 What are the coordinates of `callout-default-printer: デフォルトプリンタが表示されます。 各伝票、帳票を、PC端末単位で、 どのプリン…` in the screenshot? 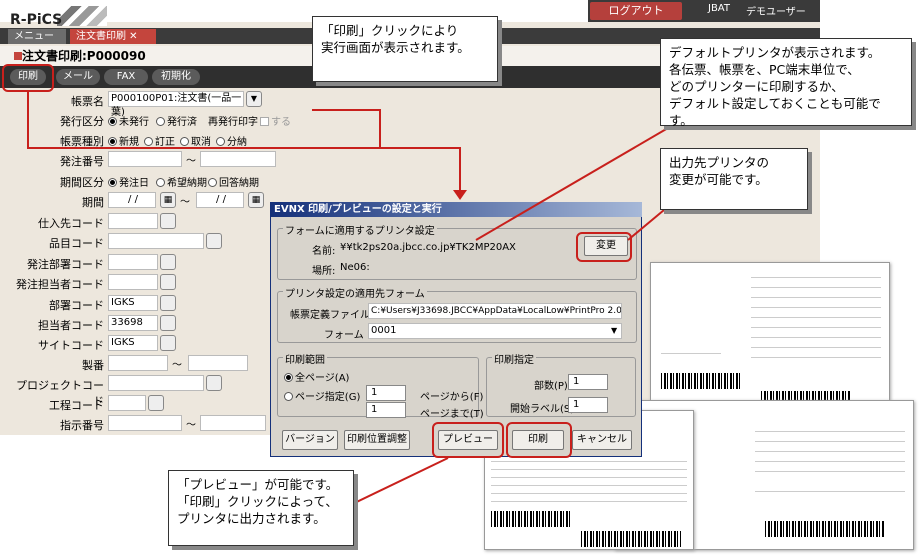 It's located at (786, 83).